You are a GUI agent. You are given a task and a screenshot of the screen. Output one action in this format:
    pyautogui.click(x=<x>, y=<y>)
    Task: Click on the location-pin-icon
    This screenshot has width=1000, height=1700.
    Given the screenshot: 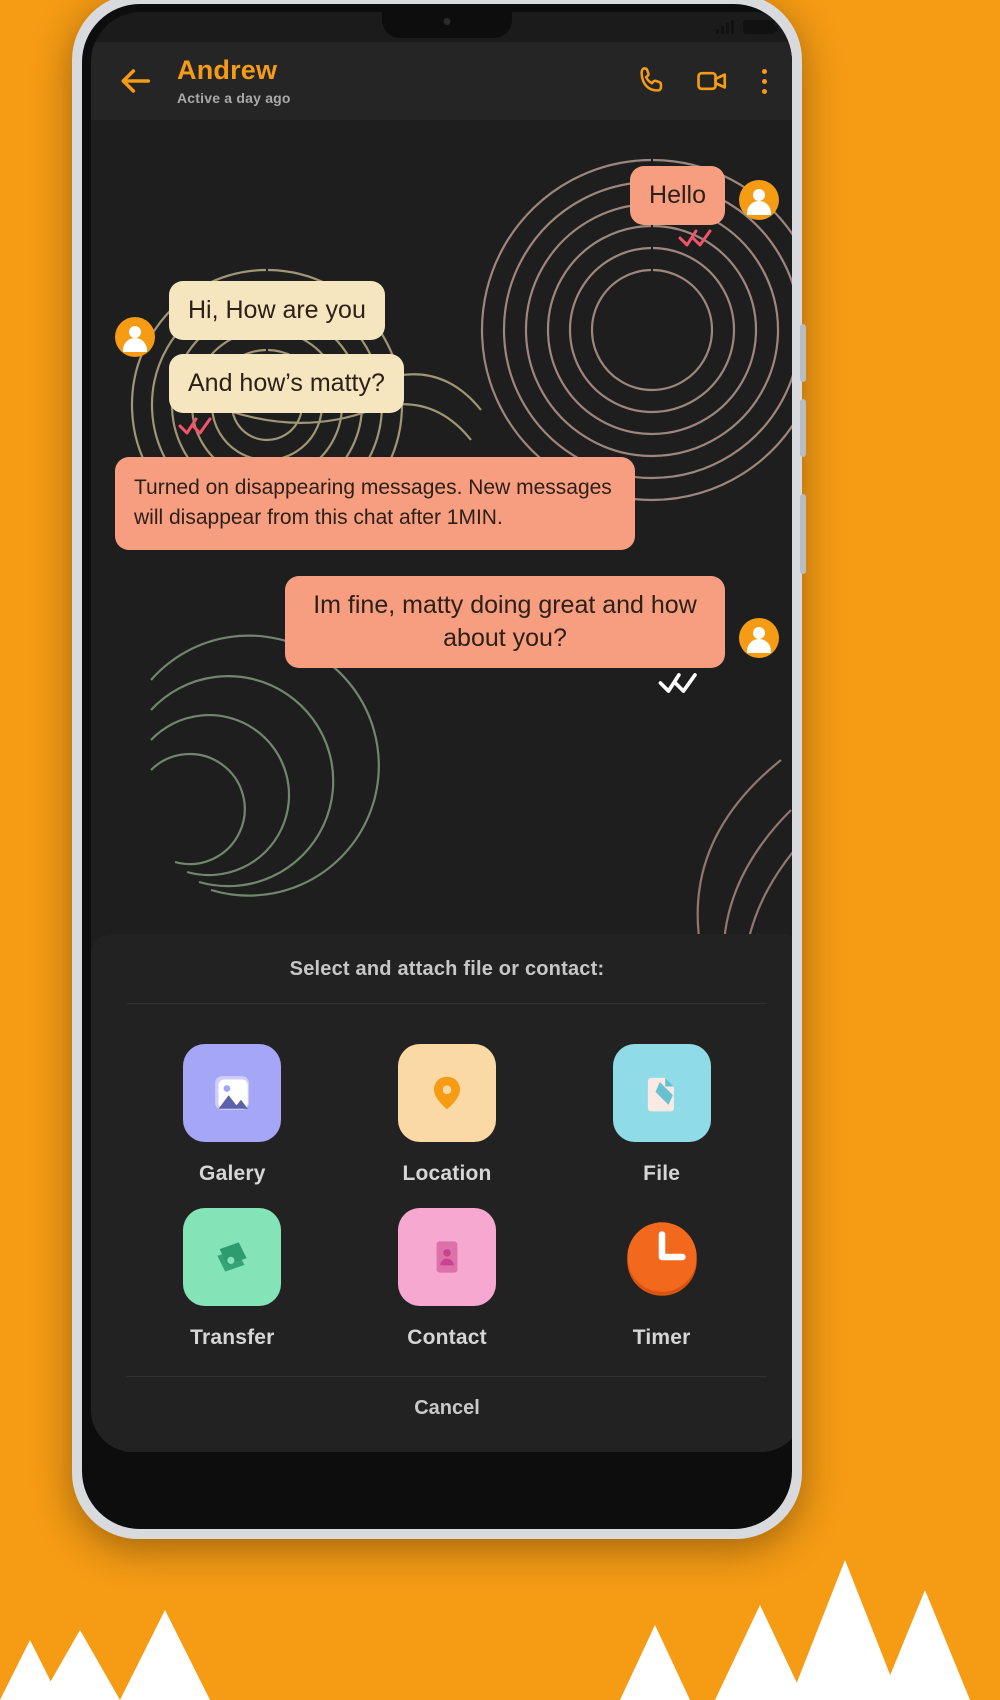 What is the action you would take?
    pyautogui.click(x=446, y=1093)
    